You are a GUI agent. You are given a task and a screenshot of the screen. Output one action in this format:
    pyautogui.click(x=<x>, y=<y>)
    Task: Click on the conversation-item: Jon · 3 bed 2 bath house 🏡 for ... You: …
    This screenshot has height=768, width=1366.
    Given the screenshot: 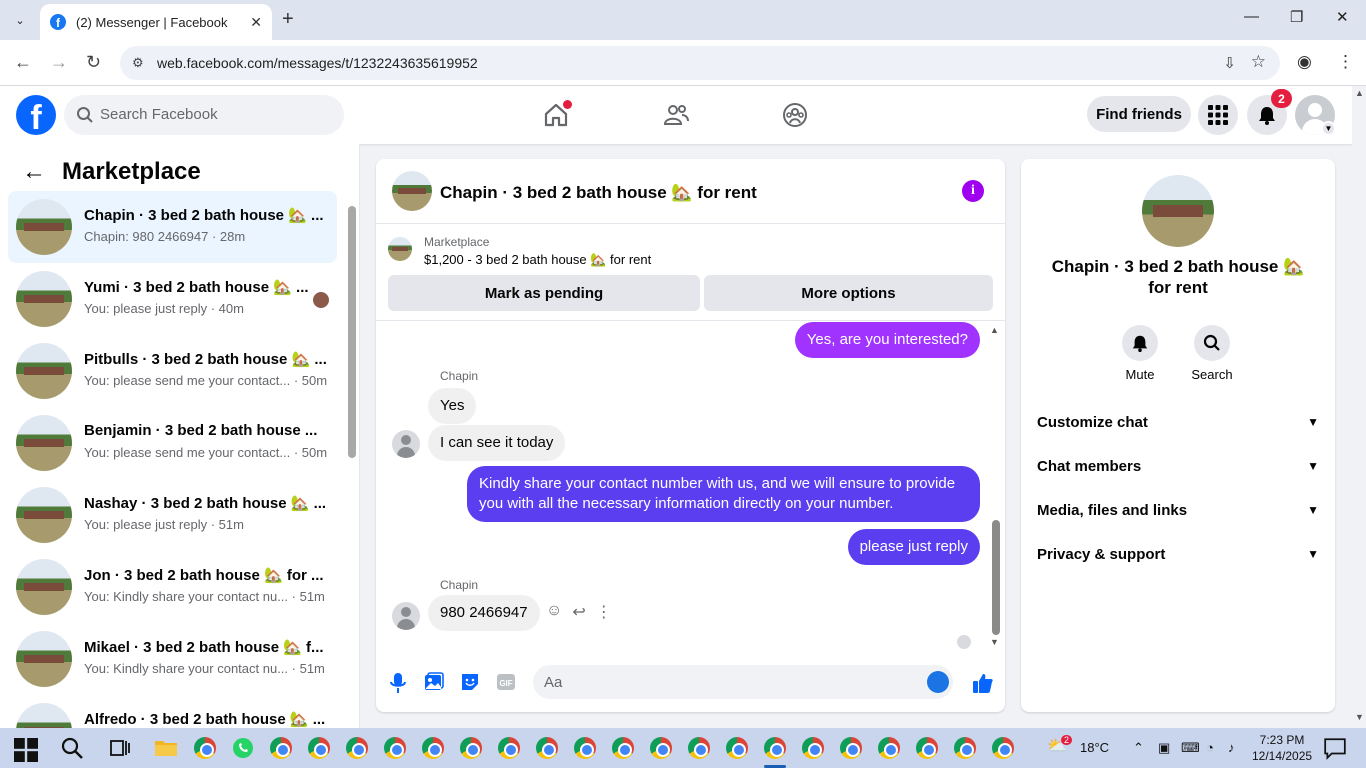 What is the action you would take?
    pyautogui.click(x=172, y=587)
    